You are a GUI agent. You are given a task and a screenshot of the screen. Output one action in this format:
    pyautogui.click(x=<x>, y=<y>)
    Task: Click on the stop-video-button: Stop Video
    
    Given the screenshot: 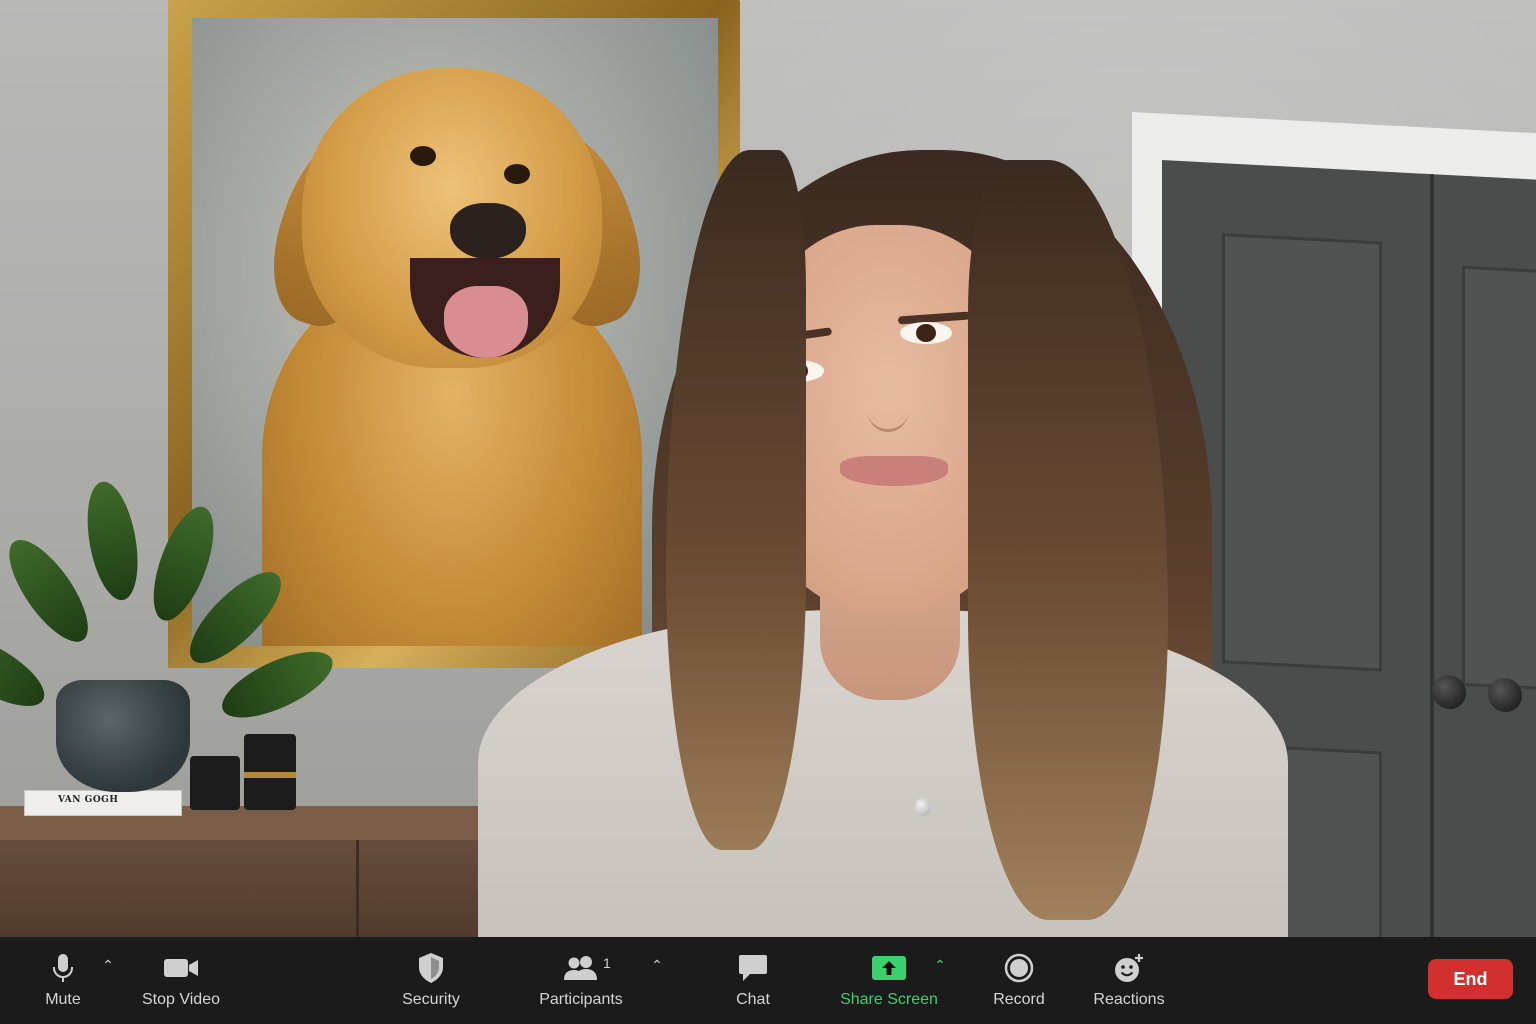 What is the action you would take?
    pyautogui.click(x=181, y=980)
    